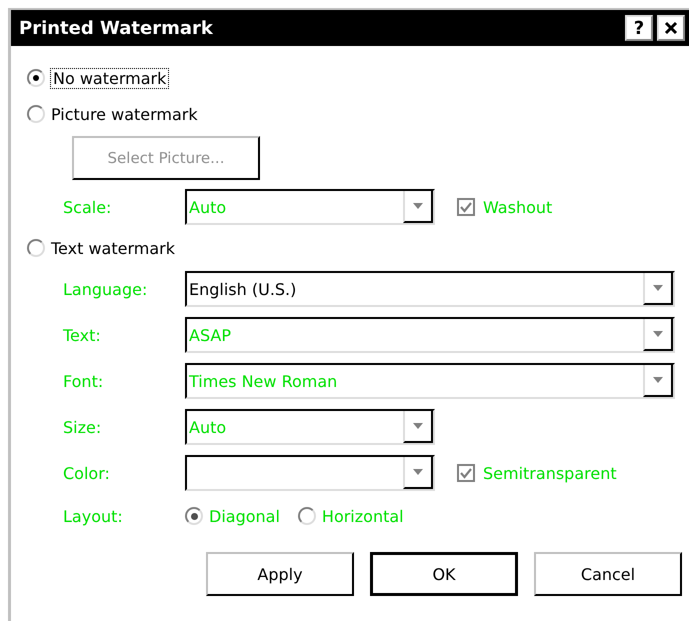 This screenshot has height=621, width=689. I want to click on field-label: Color:, so click(87, 473).